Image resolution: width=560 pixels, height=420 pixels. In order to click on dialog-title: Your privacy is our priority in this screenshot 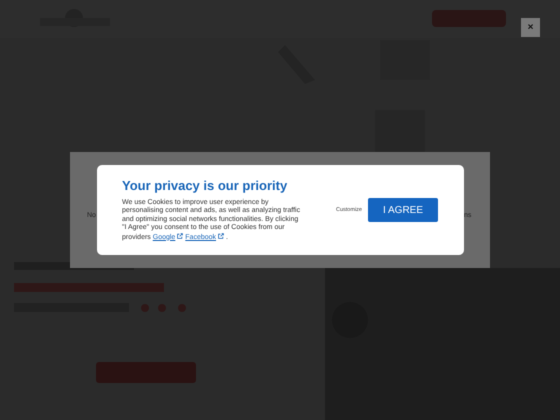, I will do `click(205, 186)`.